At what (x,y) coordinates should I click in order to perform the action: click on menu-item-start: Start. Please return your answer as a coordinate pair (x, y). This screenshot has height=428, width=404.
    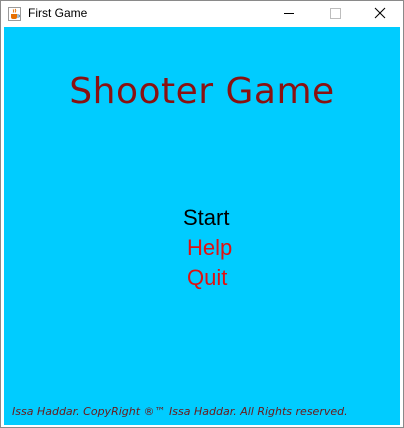
    Looking at the image, I should click on (206, 218).